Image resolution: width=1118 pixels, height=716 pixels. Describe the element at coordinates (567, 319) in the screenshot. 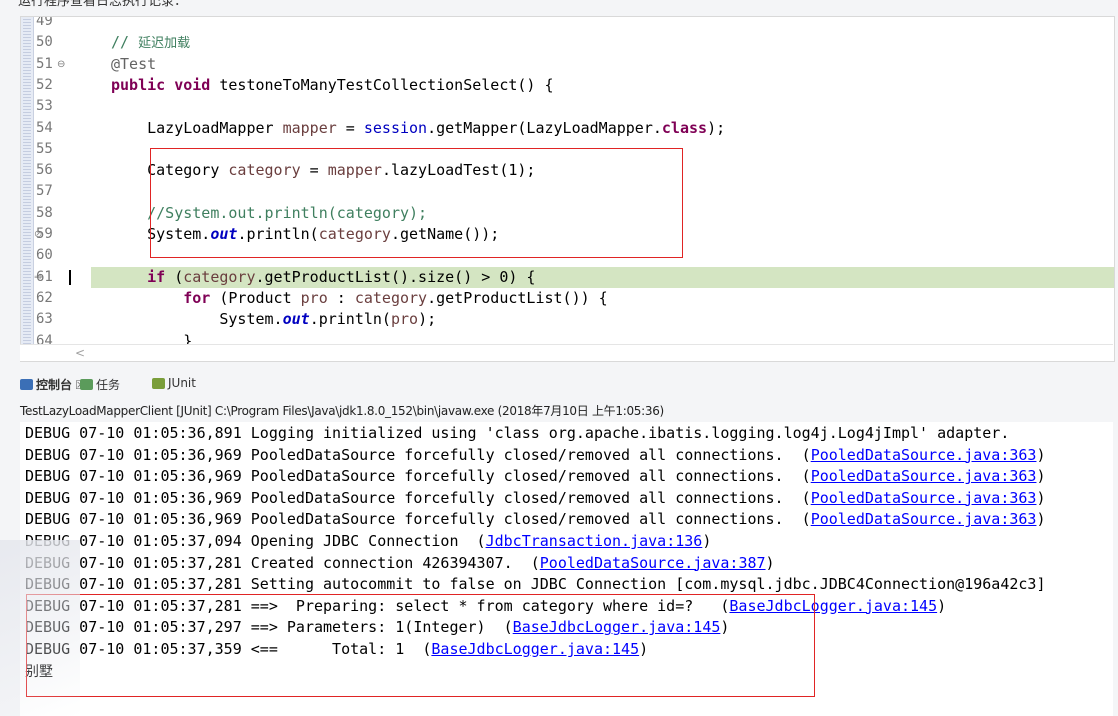

I see `code-line-63: 63 System.out.println(pro);` at that location.